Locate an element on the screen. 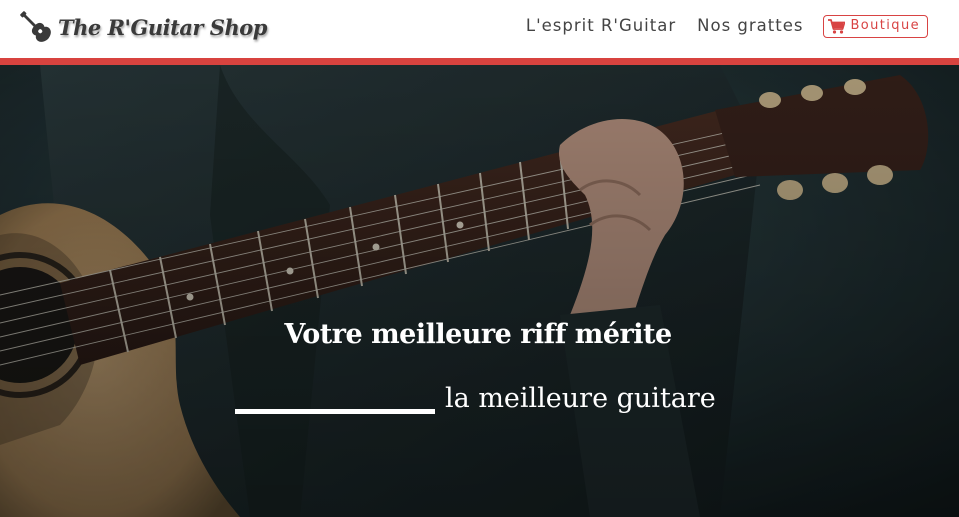  main-nav: L'esprit R'Guitar Nos grattes Boutique is located at coordinates (727, 26).